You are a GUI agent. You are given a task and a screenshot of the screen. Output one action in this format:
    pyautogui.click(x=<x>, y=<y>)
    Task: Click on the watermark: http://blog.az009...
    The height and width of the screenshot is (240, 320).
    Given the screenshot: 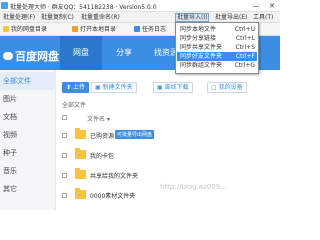 What is the action you would take?
    pyautogui.click(x=193, y=187)
    